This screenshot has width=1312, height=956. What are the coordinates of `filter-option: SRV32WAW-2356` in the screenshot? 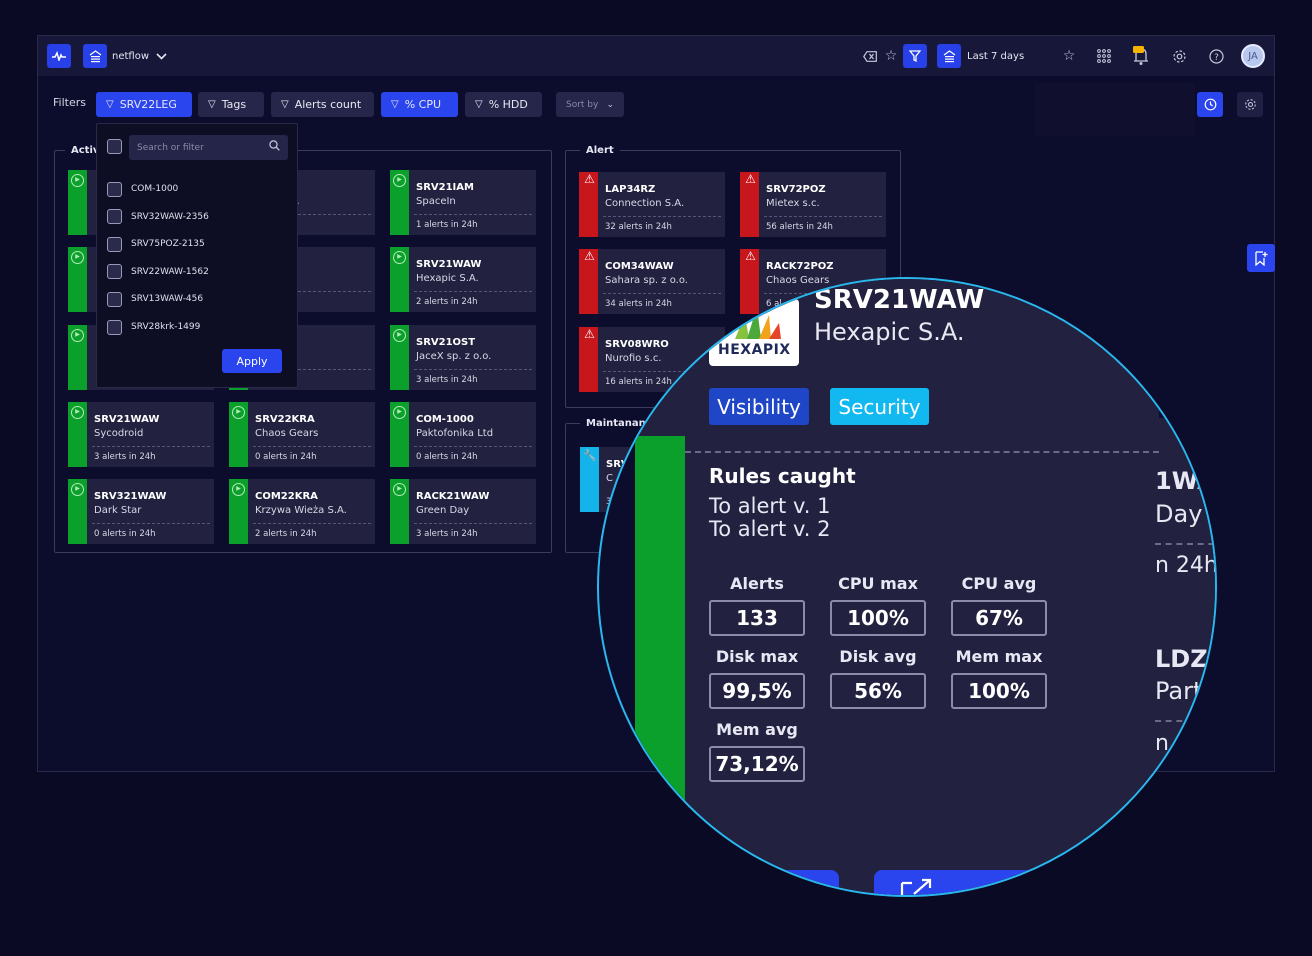 It's located at (158, 217).